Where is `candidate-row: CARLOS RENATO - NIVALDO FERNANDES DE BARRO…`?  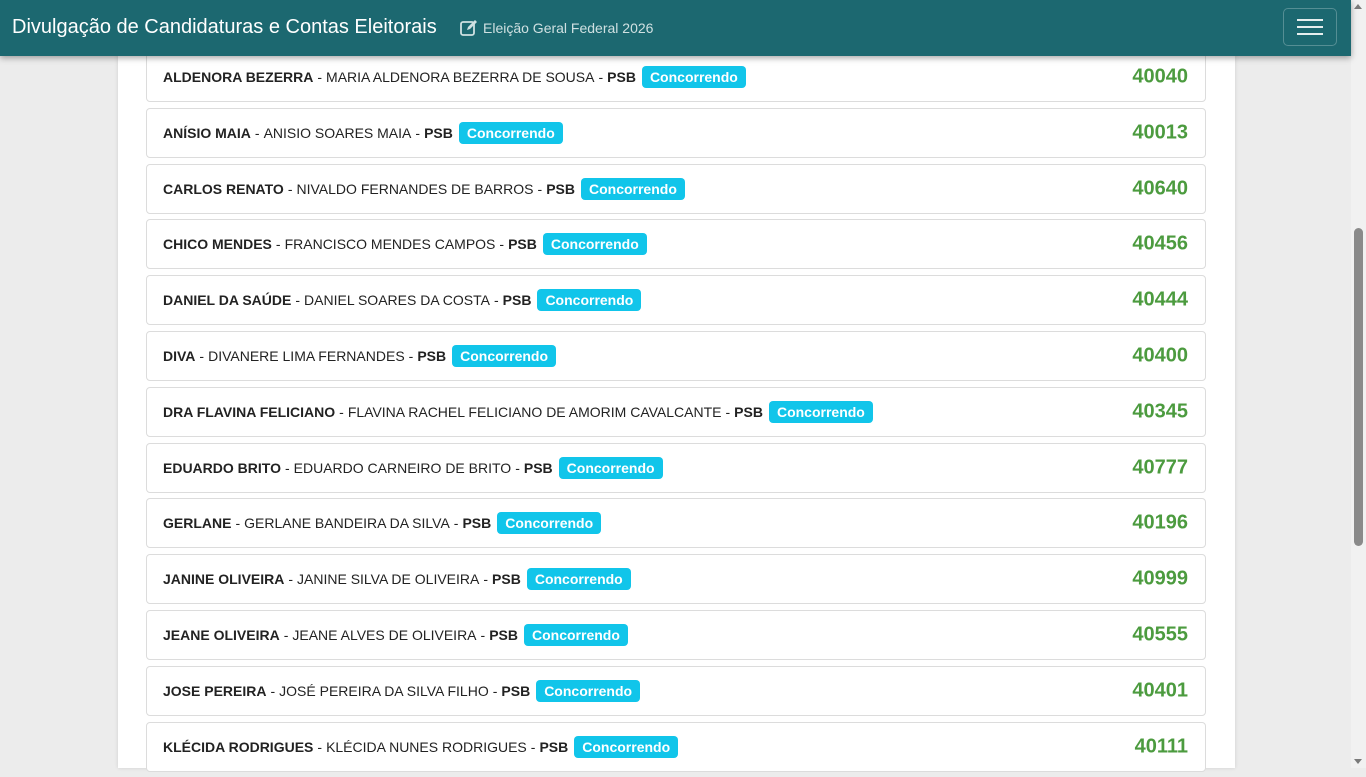 candidate-row: CARLOS RENATO - NIVALDO FERNANDES DE BARRO… is located at coordinates (676, 188).